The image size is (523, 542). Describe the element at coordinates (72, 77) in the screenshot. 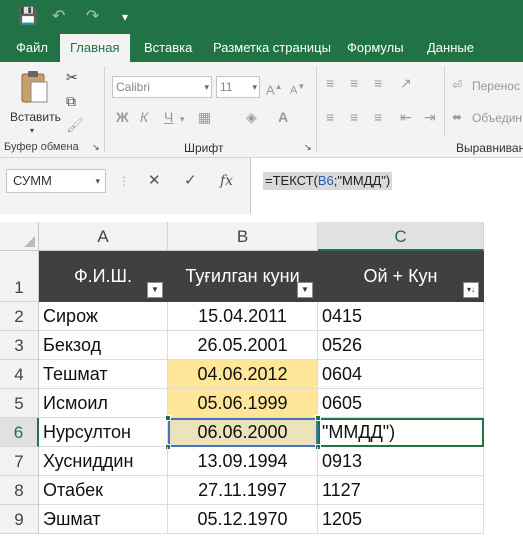

I see `cut-icon: ✂` at that location.